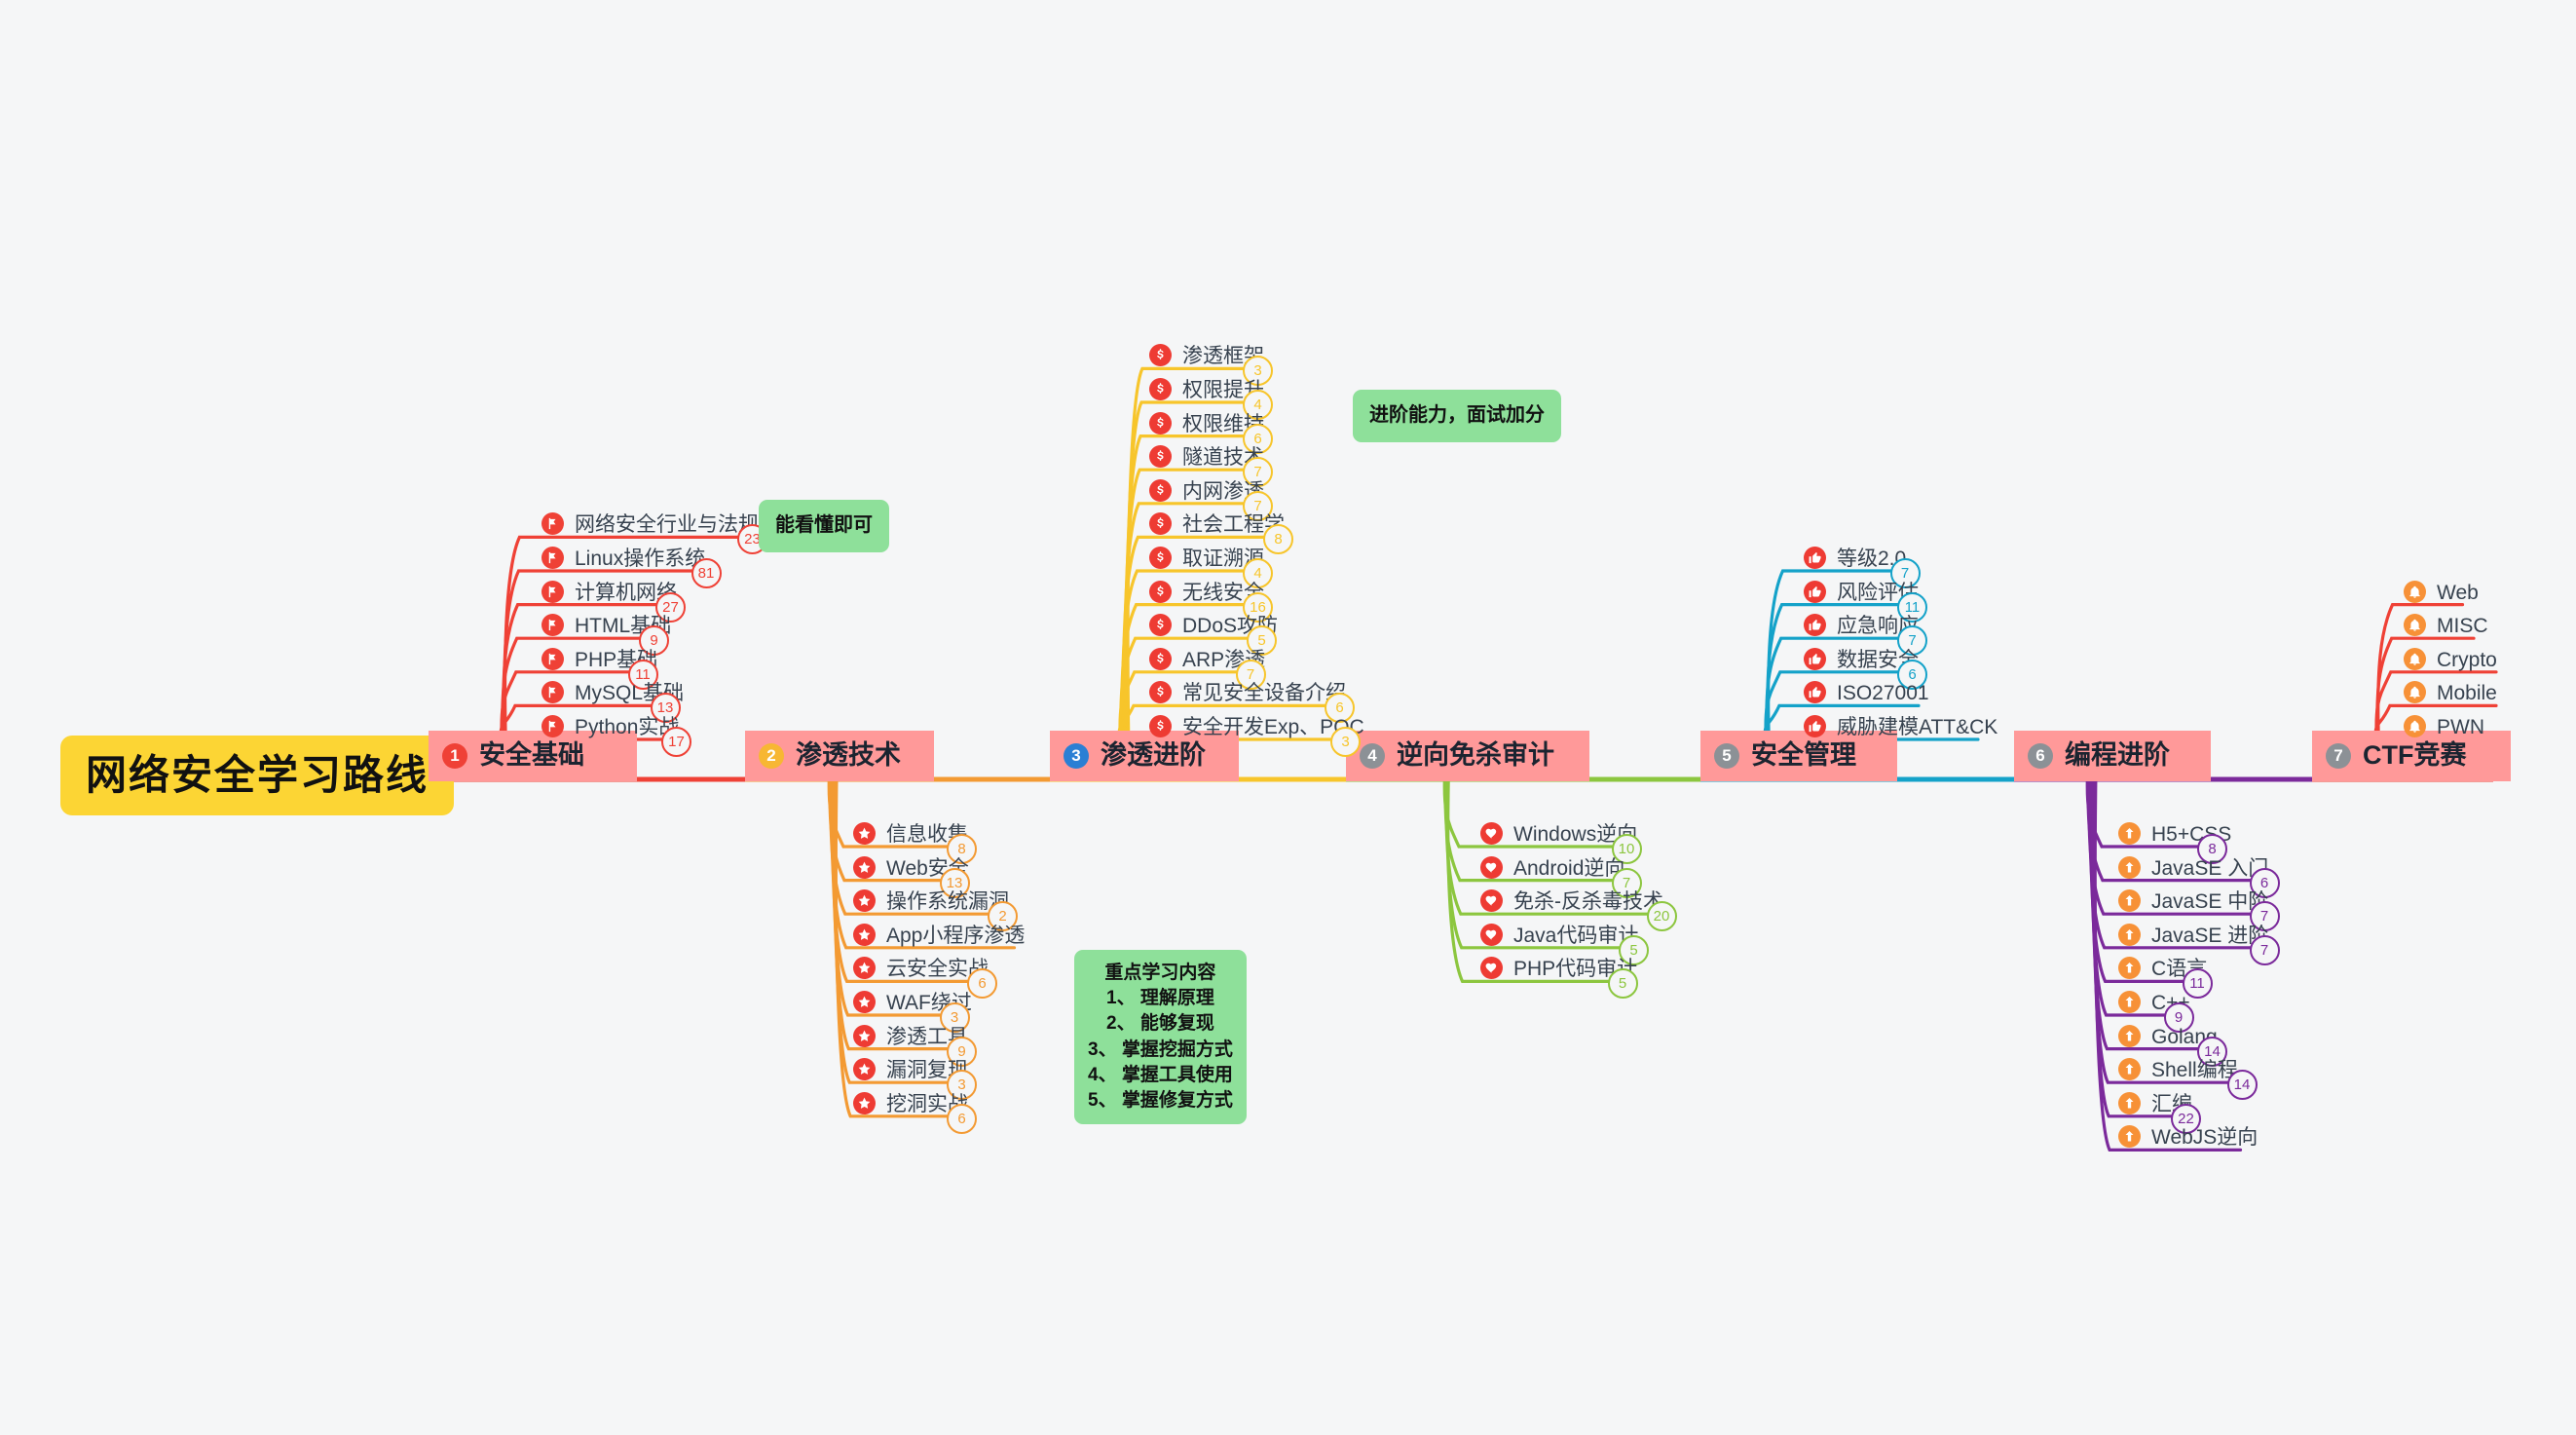  I want to click on branch-label: CTF竞赛, so click(2415, 755).